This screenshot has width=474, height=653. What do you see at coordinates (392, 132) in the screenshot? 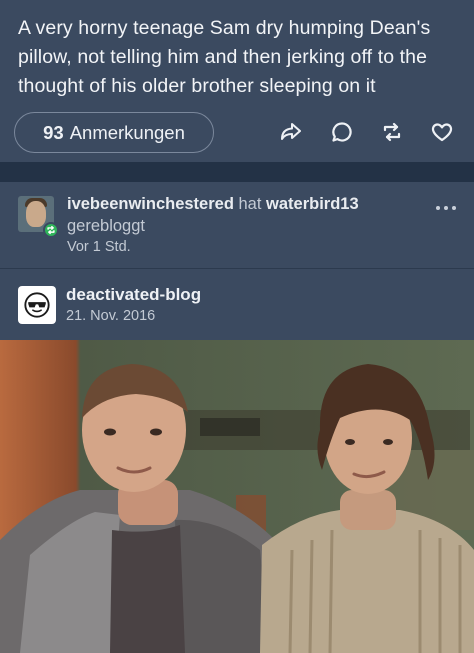
I see `reblog-icon` at bounding box center [392, 132].